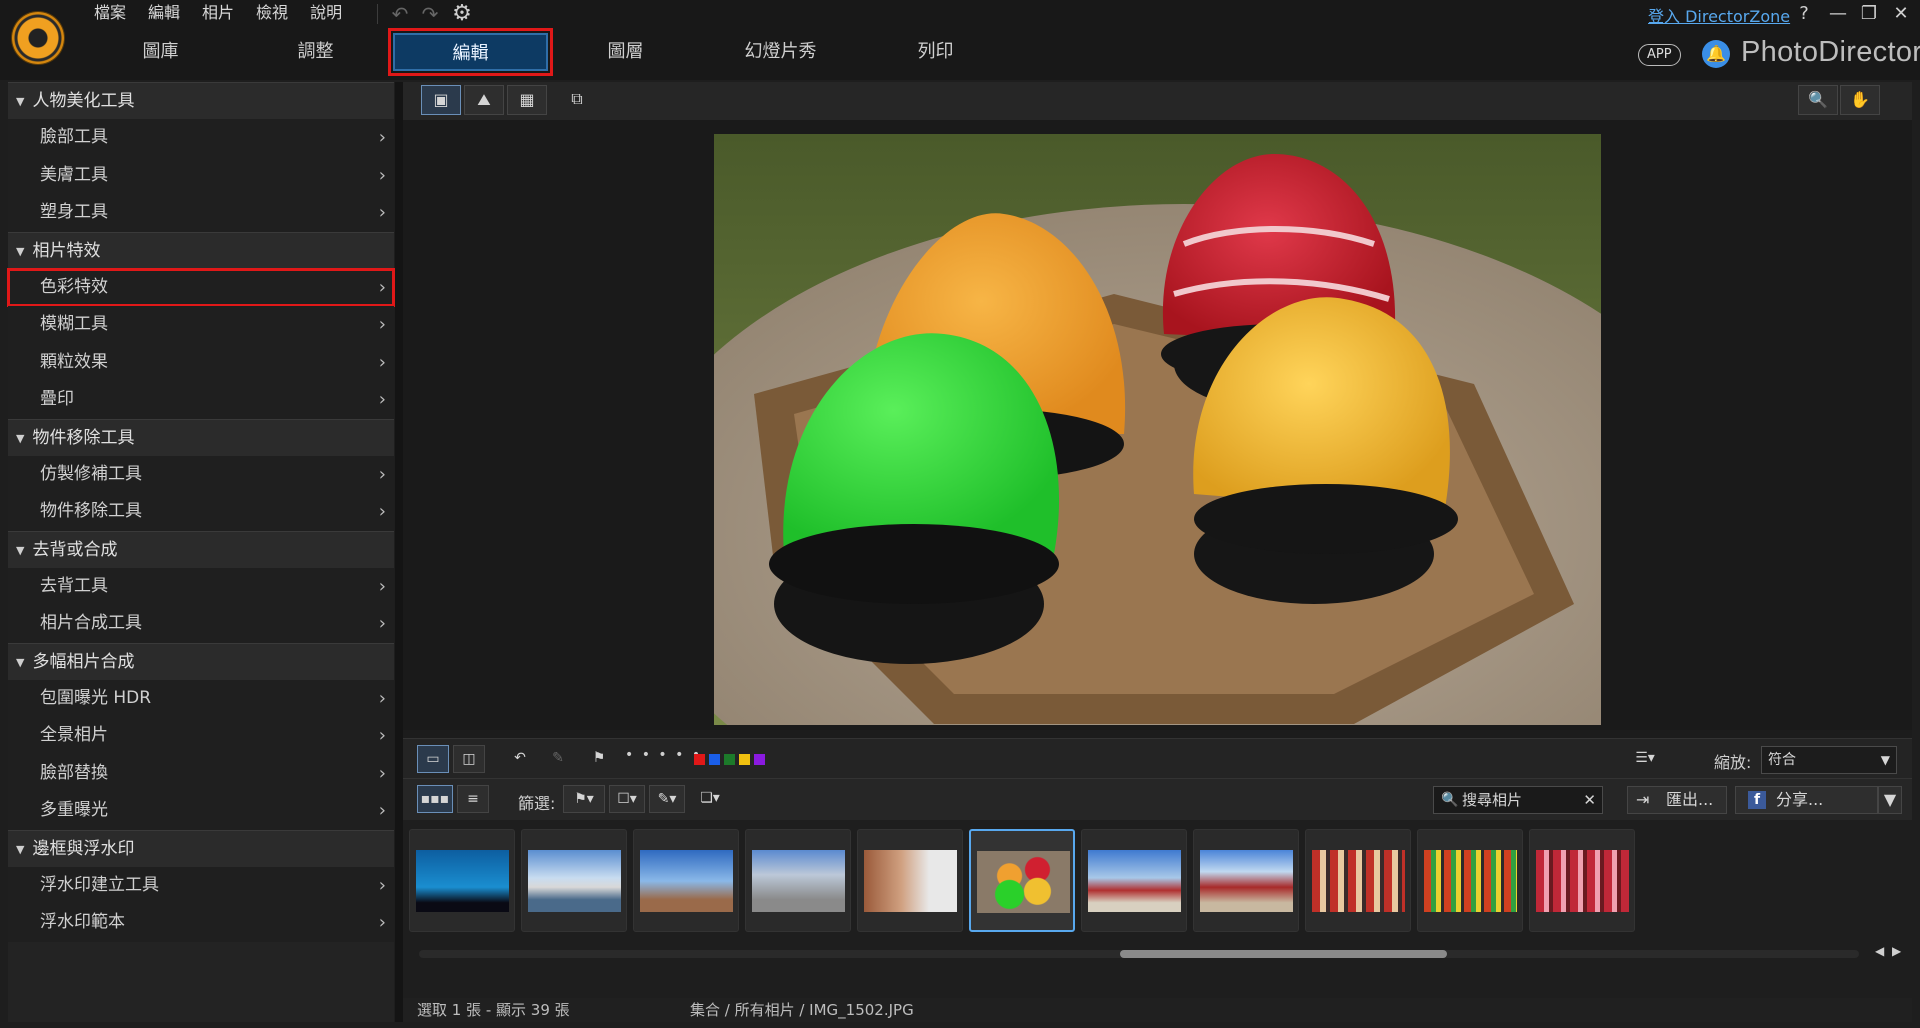  What do you see at coordinates (627, 799) in the screenshot?
I see `label-filter-dropdown: ☐▾` at bounding box center [627, 799].